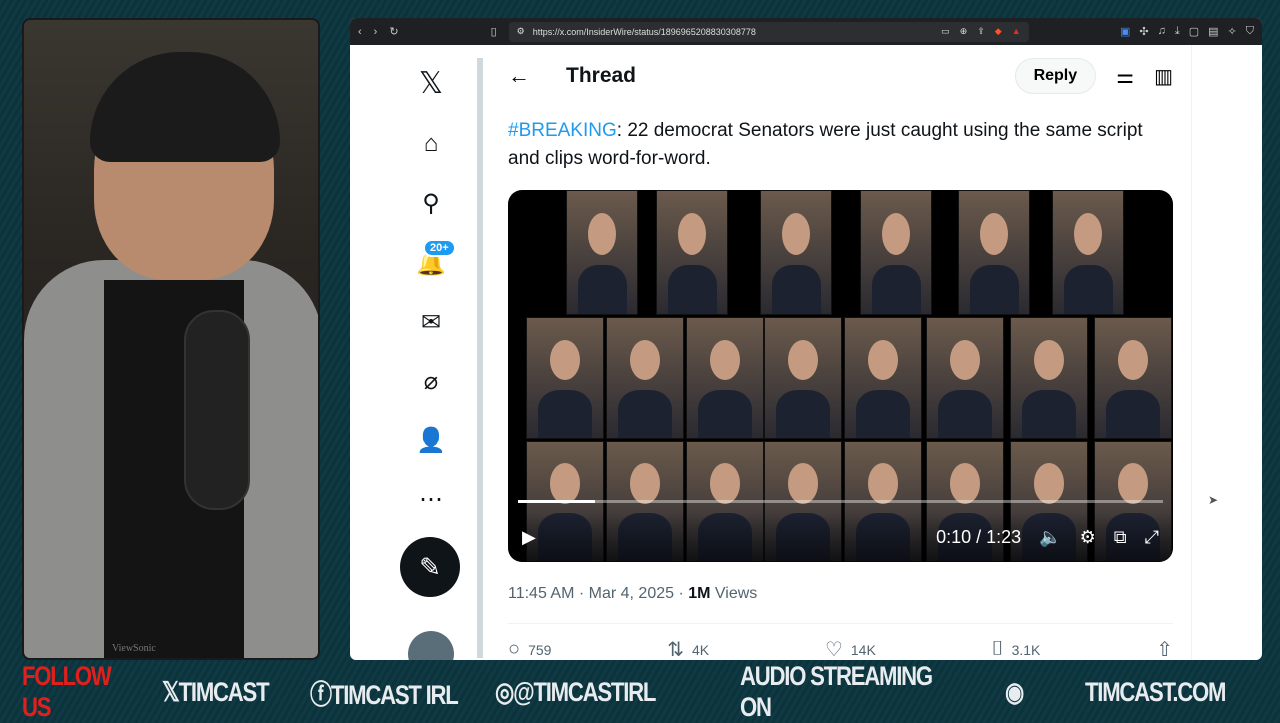 This screenshot has height=723, width=1280. I want to click on tweet-meta: 11:45 AM · Mar 4, 2025 · 1M Views, so click(632, 594).